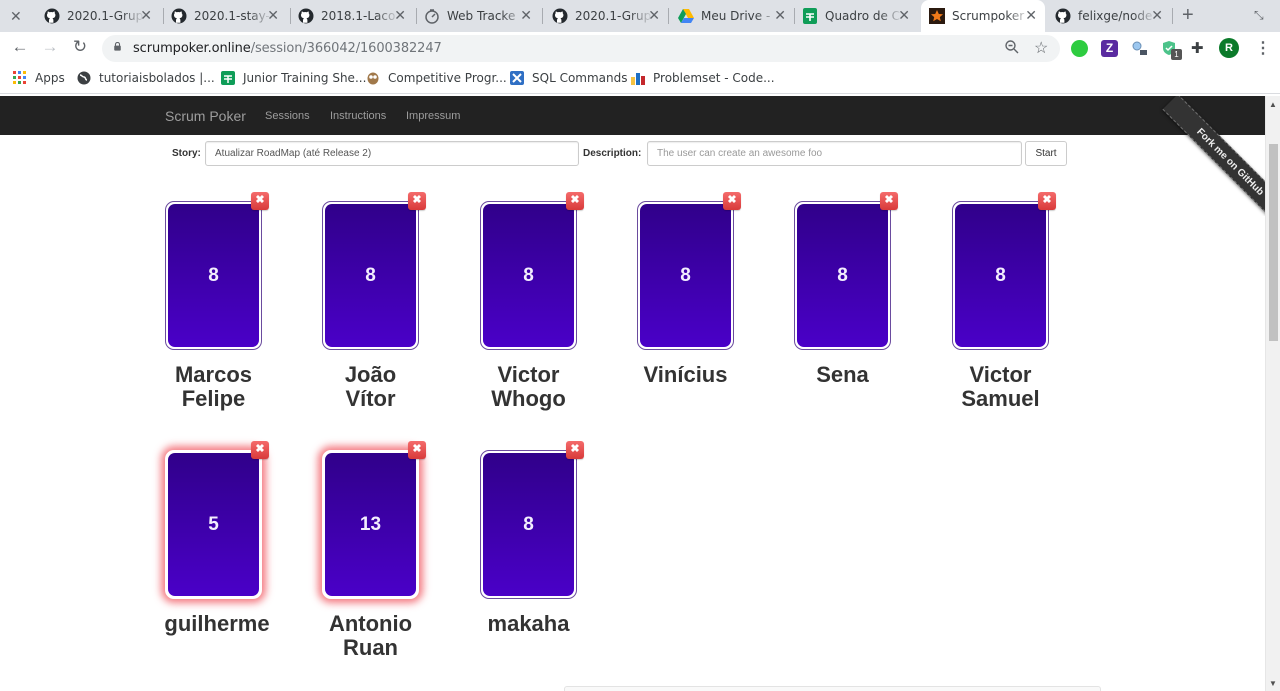 This screenshot has height=691, width=1280. I want to click on browser-tab: Quadro de C ✕, so click(860, 16).